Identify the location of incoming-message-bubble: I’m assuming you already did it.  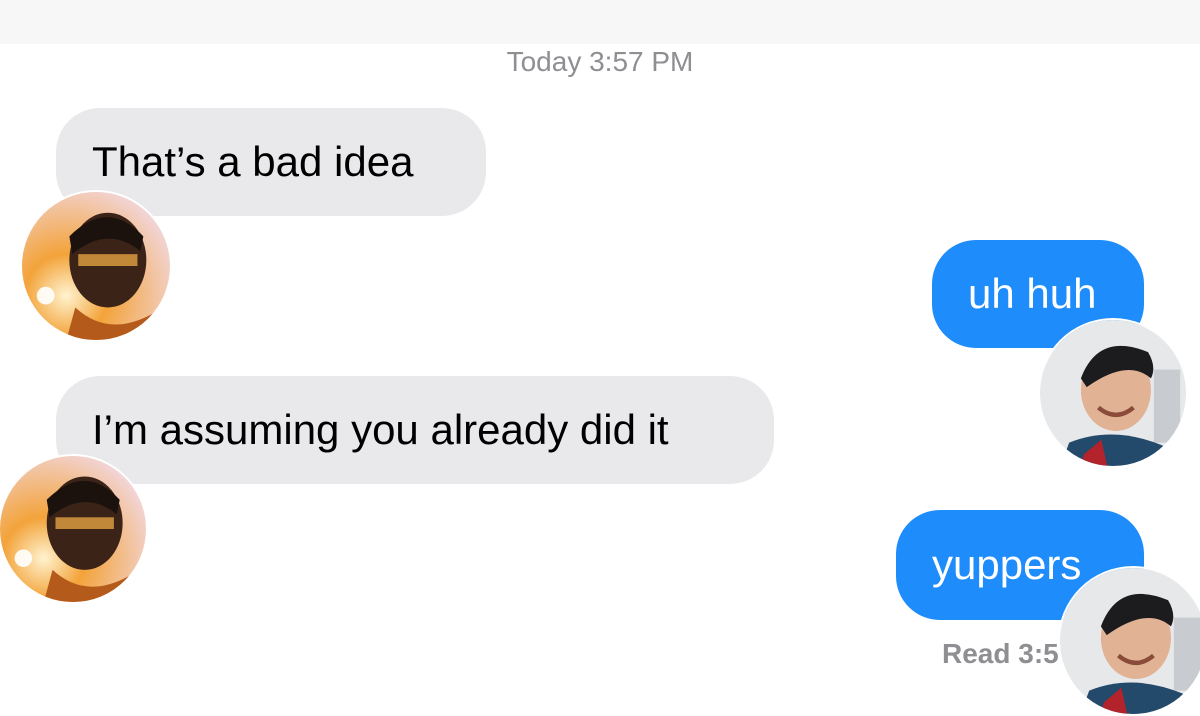
(415, 430).